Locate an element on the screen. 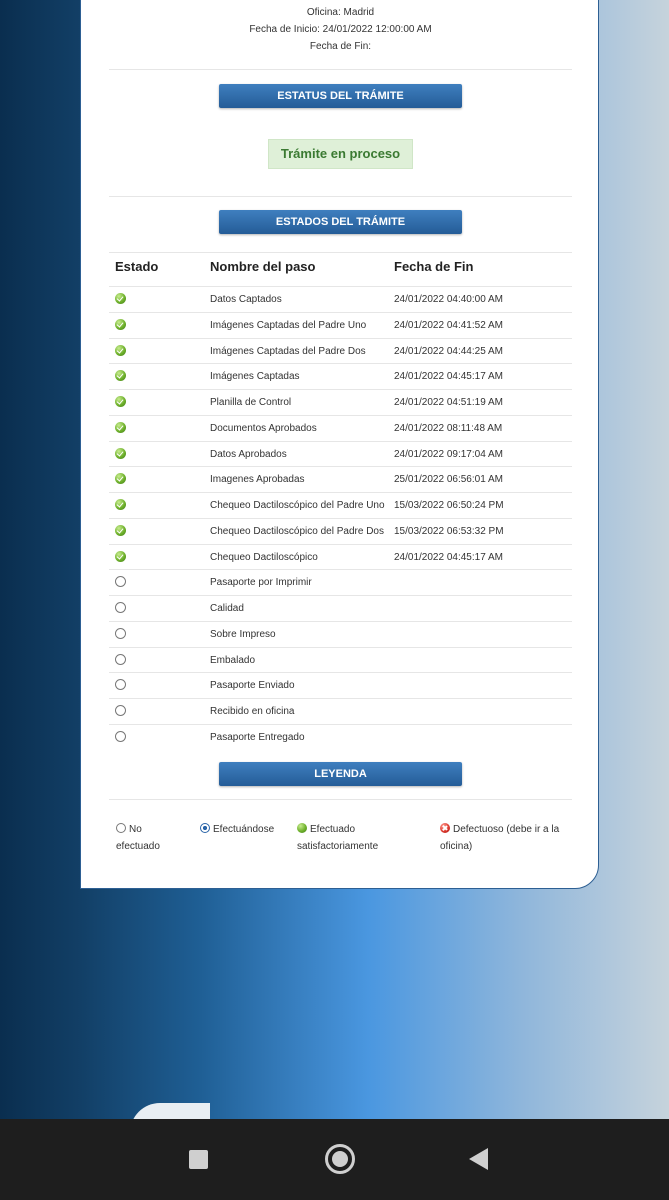  step-date: 15/03/2022 06:53:32 PM is located at coordinates (449, 531).